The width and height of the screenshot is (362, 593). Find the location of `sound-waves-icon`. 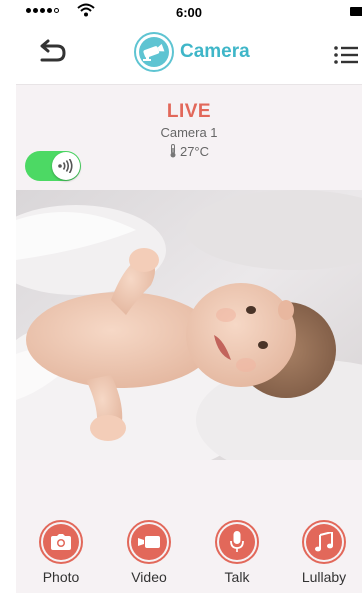

sound-waves-icon is located at coordinates (66, 166).